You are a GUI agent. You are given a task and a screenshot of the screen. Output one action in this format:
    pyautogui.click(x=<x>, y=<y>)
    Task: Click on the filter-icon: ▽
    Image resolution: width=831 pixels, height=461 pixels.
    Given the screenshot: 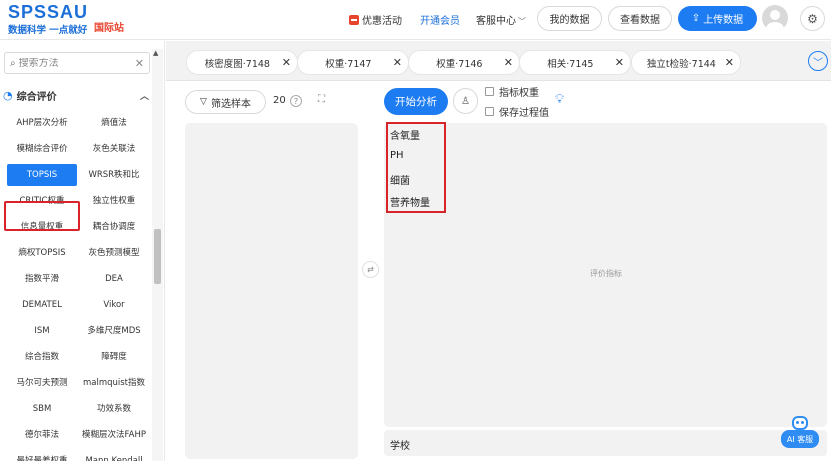 What is the action you would take?
    pyautogui.click(x=203, y=102)
    